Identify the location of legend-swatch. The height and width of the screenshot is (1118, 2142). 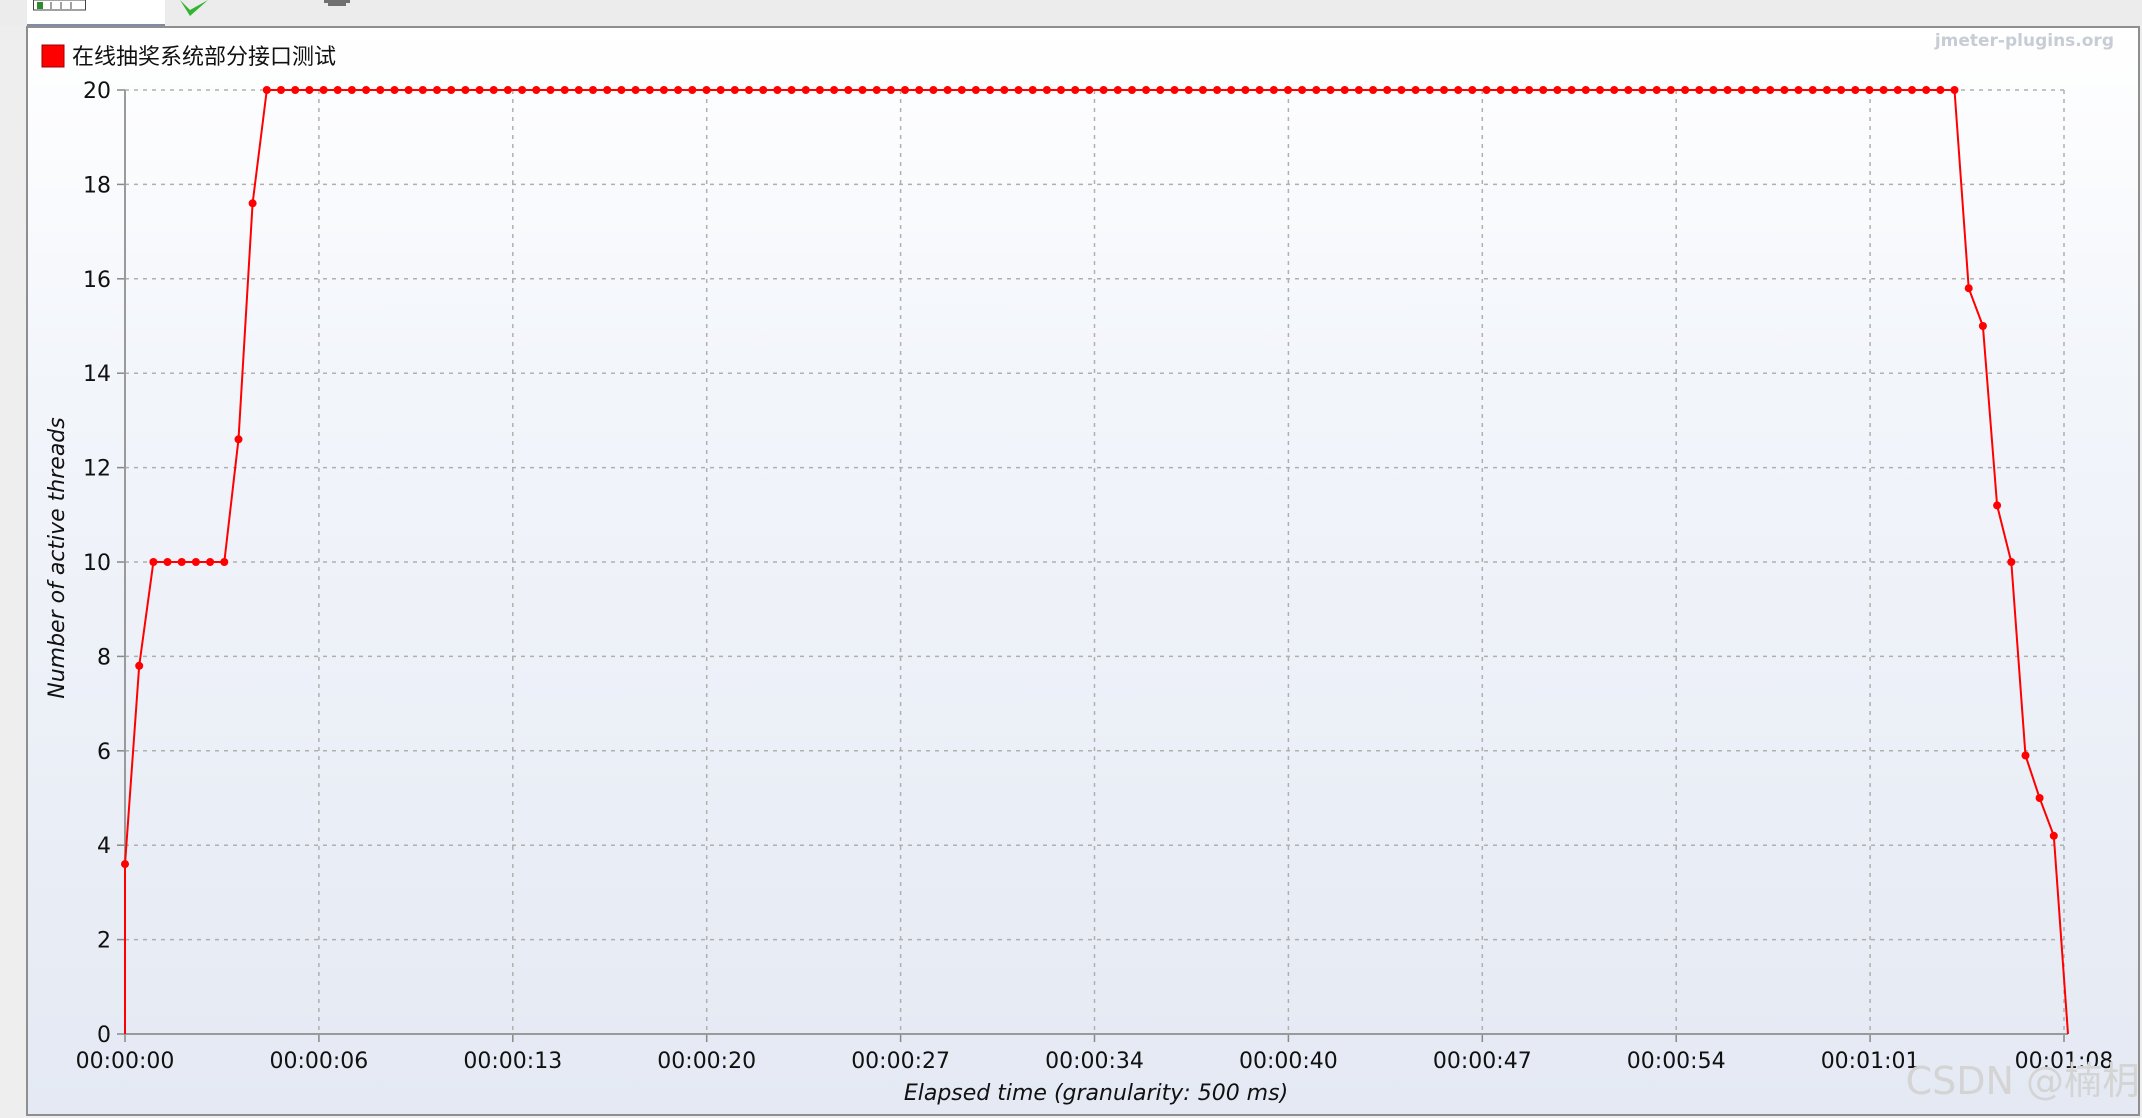
(53, 56).